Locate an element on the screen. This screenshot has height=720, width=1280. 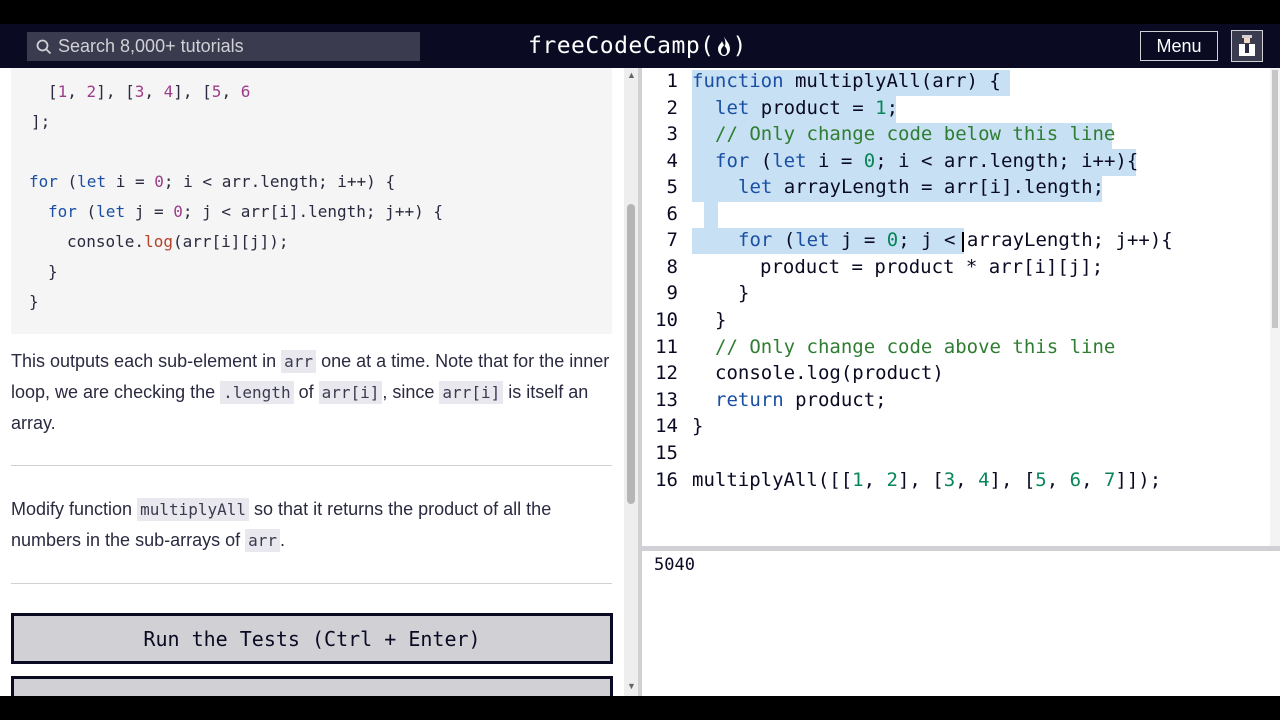
code-line: console.log(arr[i][j]); is located at coordinates (178, 241).